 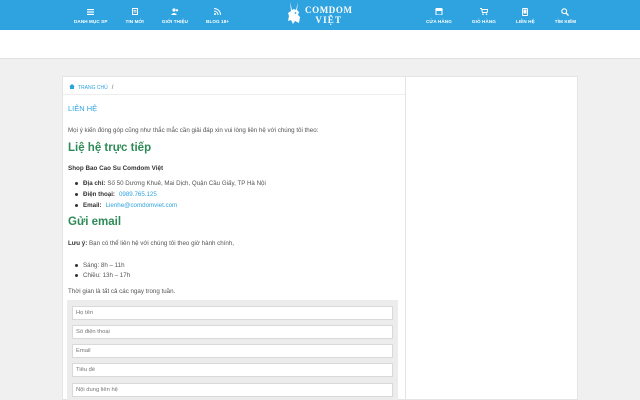 I want to click on nav-item-contact: LIÊN HỆ, so click(x=525, y=15).